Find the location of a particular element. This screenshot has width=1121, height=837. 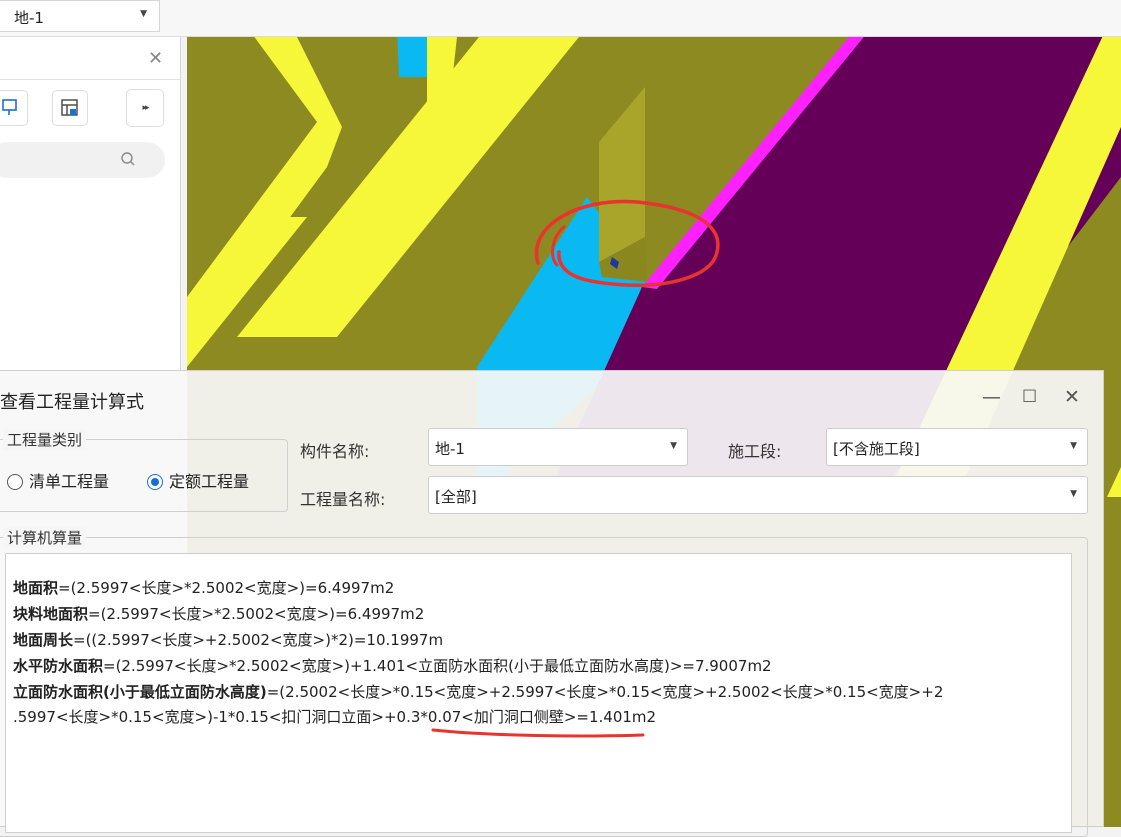

layout-icon-button is located at coordinates (70, 108).